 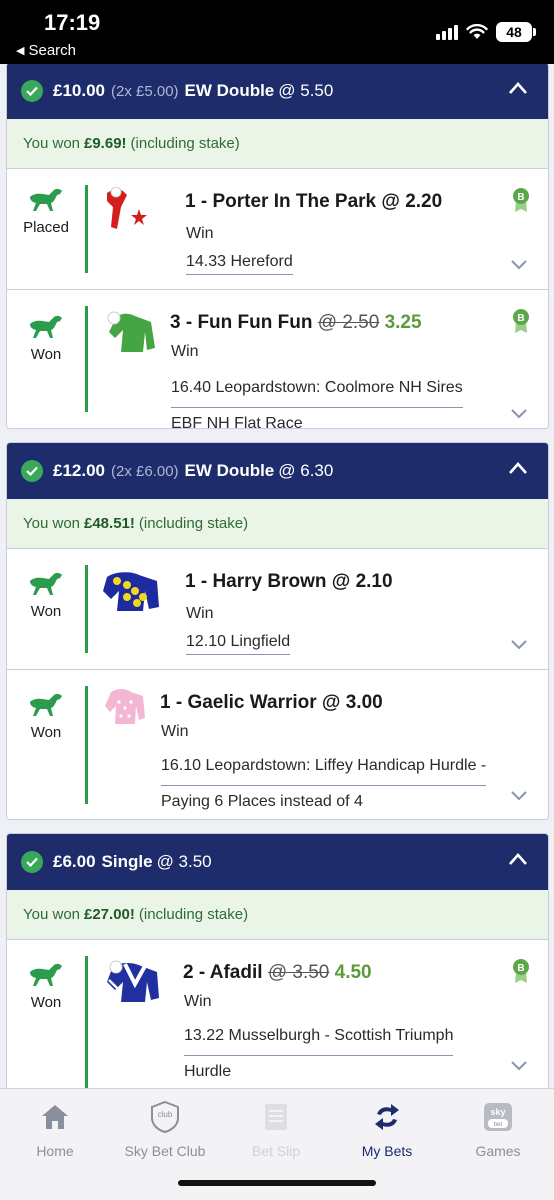 I want to click on back-triangle-icon: ◀, so click(x=20, y=51).